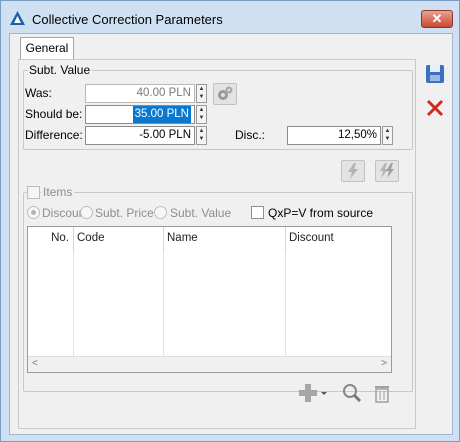  I want to click on magnifier-icon, so click(352, 393).